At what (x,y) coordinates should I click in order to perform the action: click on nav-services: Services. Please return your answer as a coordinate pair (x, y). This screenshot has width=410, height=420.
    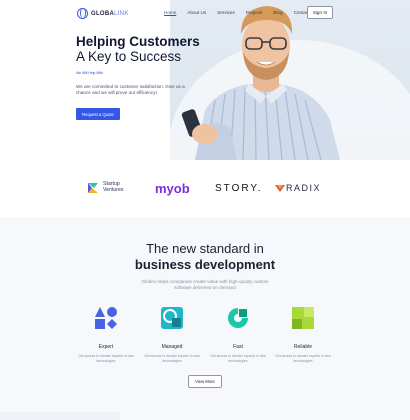
    Looking at the image, I should click on (226, 12).